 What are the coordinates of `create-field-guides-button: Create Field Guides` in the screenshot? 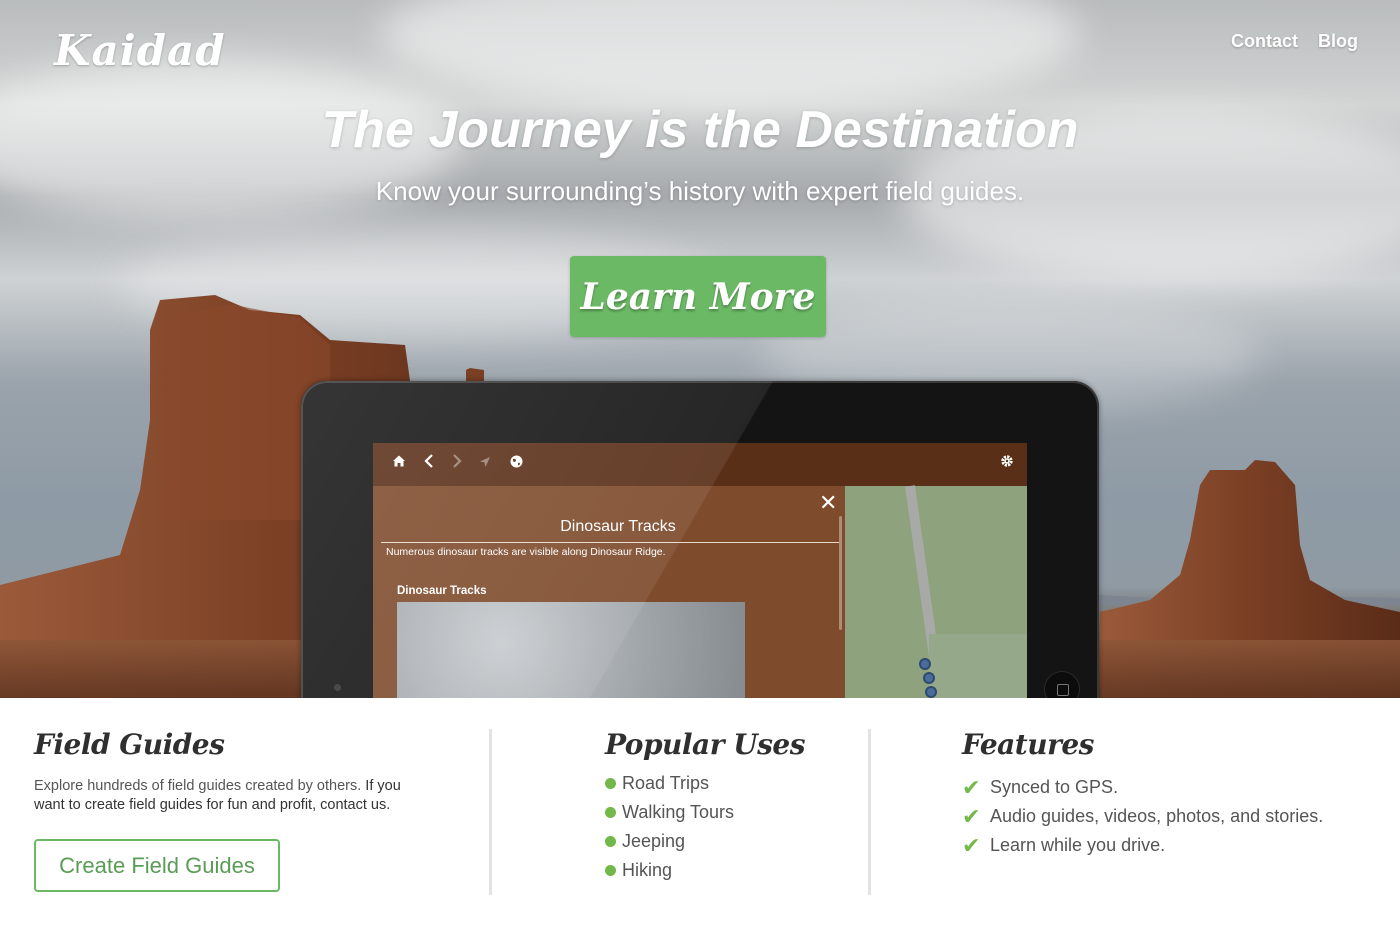 It's located at (157, 865).